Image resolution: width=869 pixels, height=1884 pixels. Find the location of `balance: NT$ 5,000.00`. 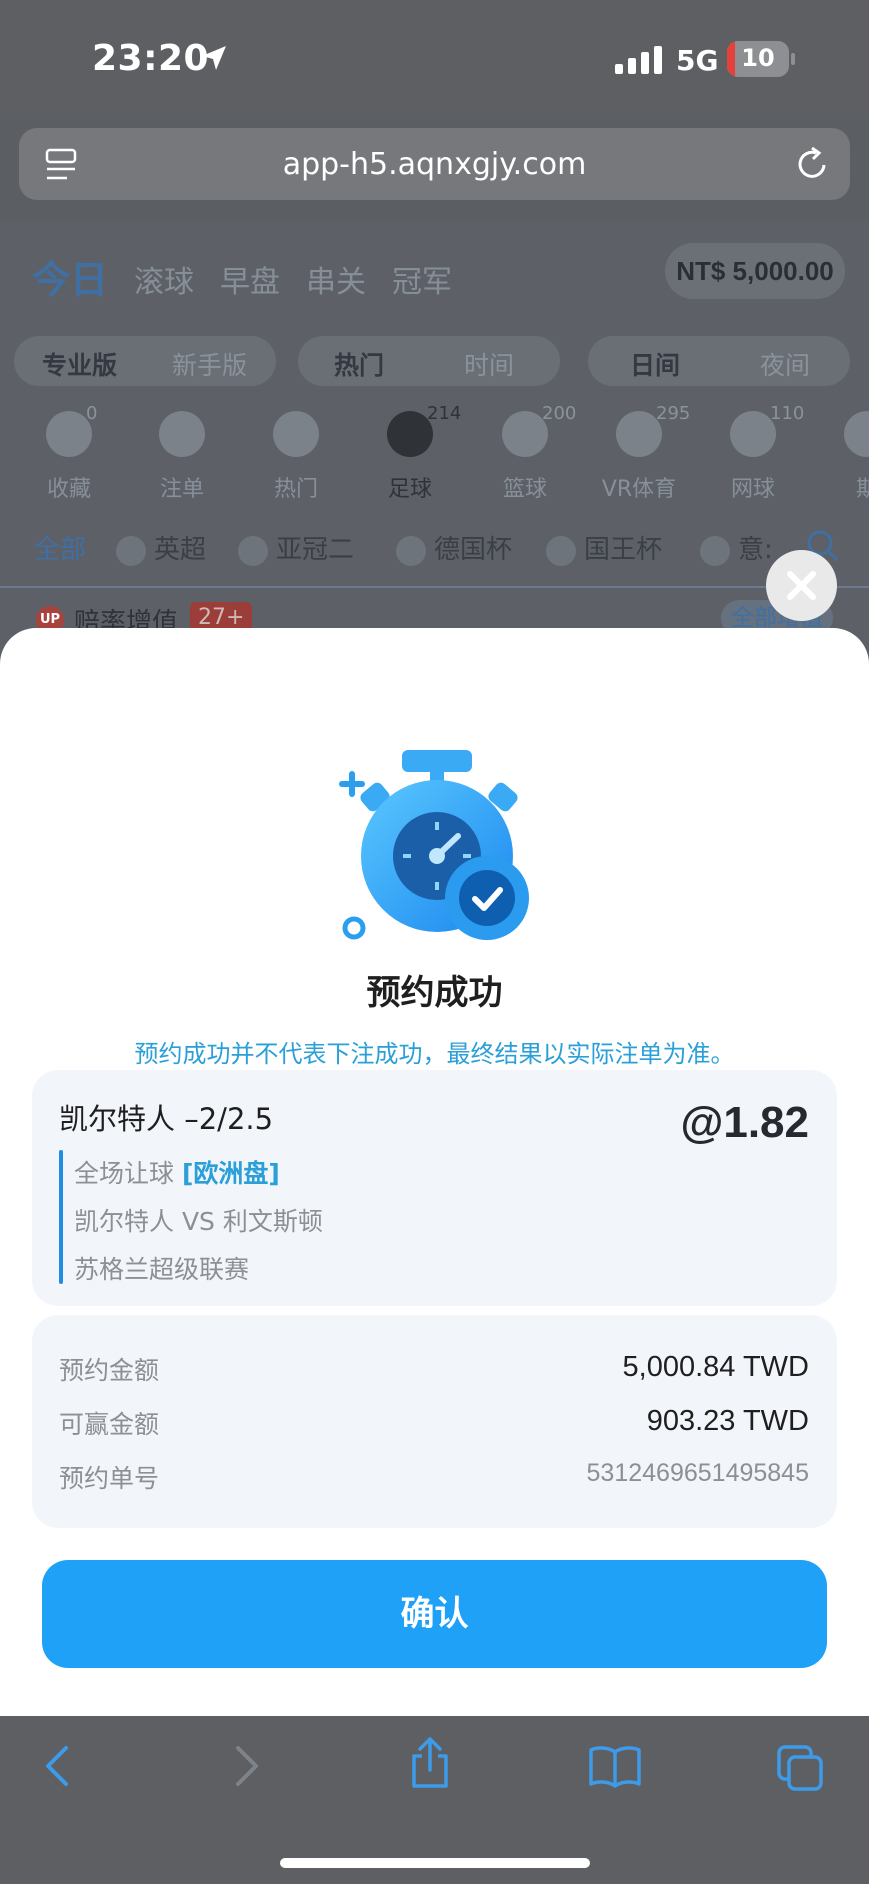

balance: NT$ 5,000.00 is located at coordinates (755, 271).